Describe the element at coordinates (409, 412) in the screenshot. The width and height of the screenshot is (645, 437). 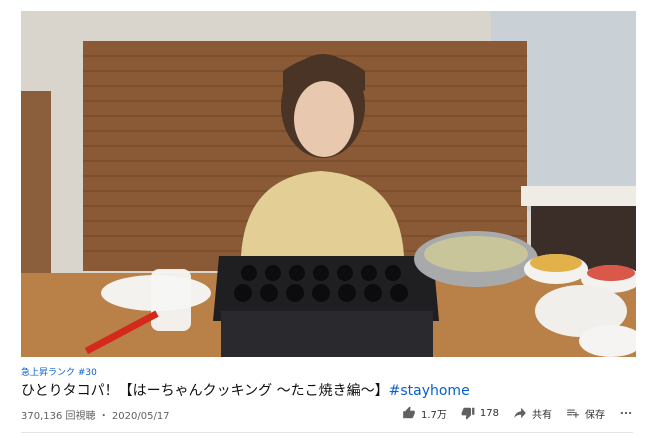
I see `thumbs-up-icon` at that location.